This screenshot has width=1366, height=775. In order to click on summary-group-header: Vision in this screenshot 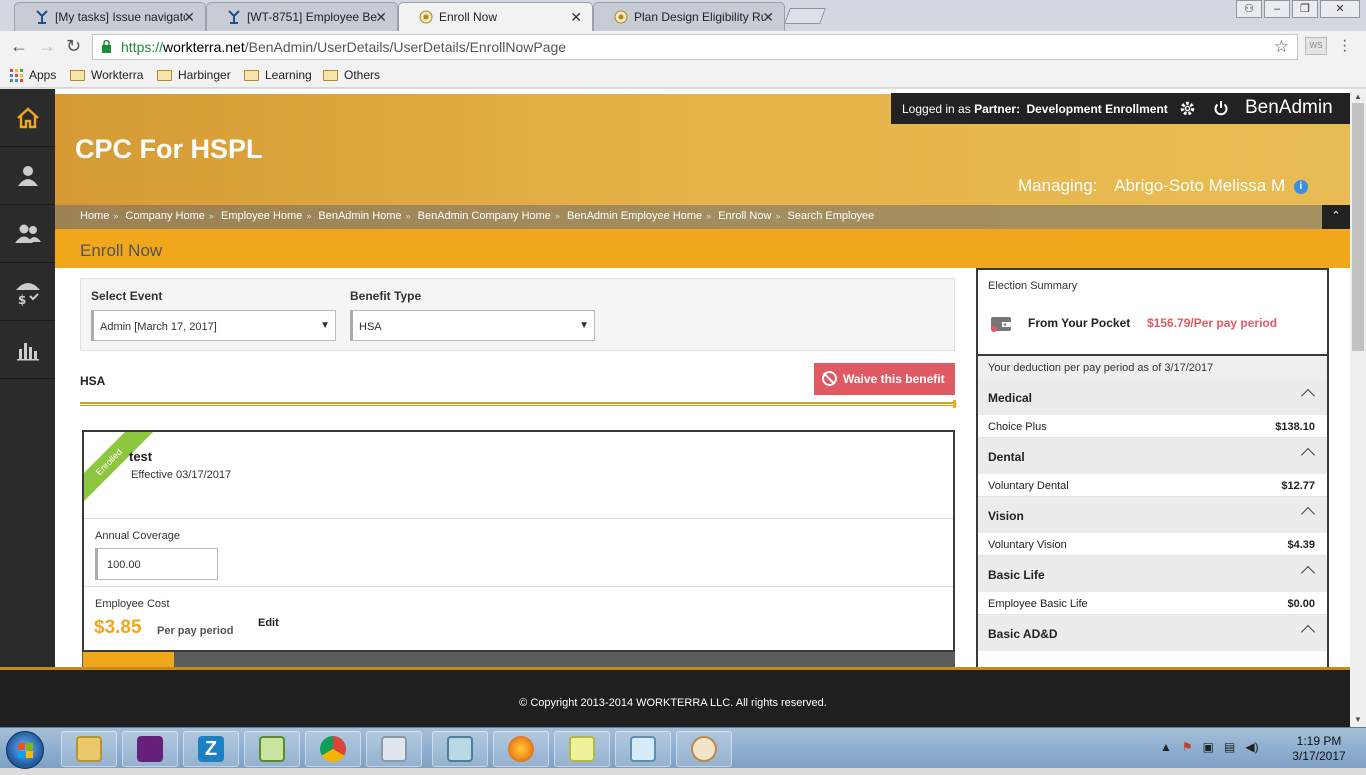, I will do `click(1152, 515)`.